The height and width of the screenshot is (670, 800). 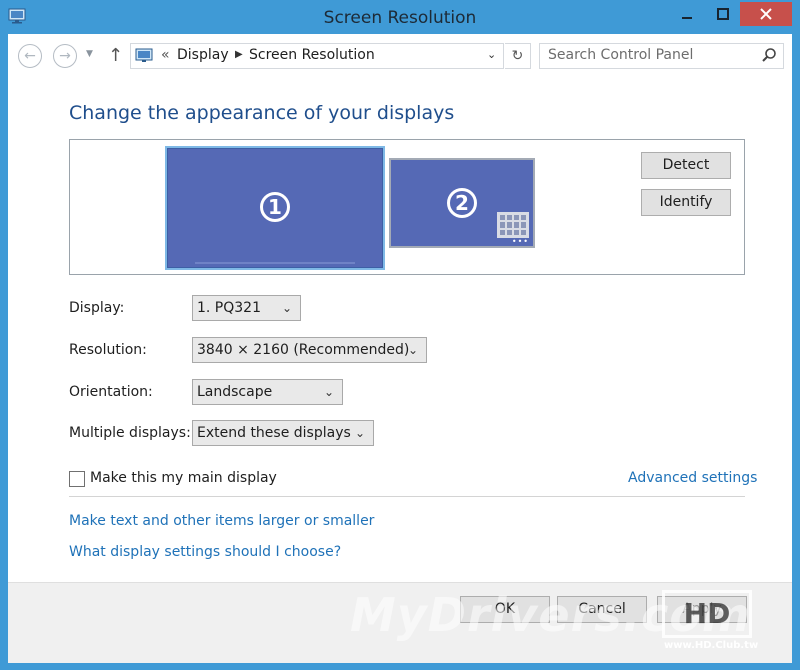 I want to click on orientation-select: Landscape ⌄, so click(x=267, y=392).